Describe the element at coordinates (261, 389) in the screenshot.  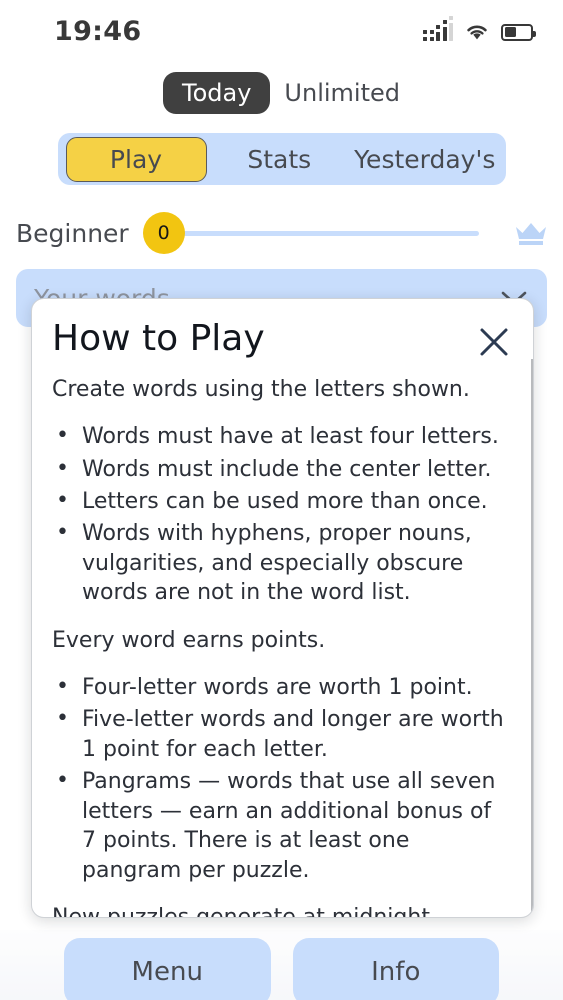
I see `modal-intro-text: Create words using the letters shown.` at that location.